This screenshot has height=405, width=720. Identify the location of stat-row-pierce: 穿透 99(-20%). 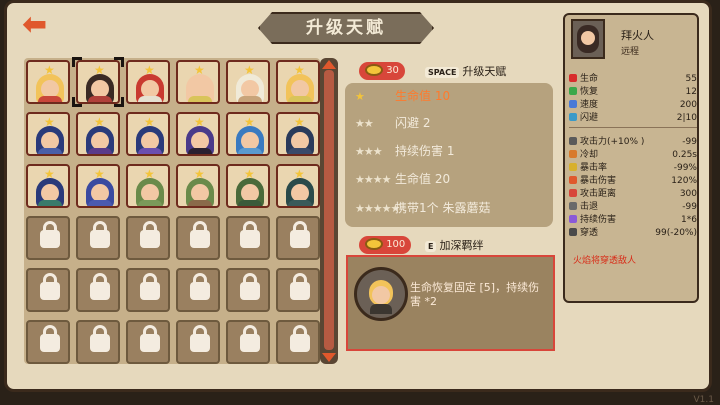
(633, 233).